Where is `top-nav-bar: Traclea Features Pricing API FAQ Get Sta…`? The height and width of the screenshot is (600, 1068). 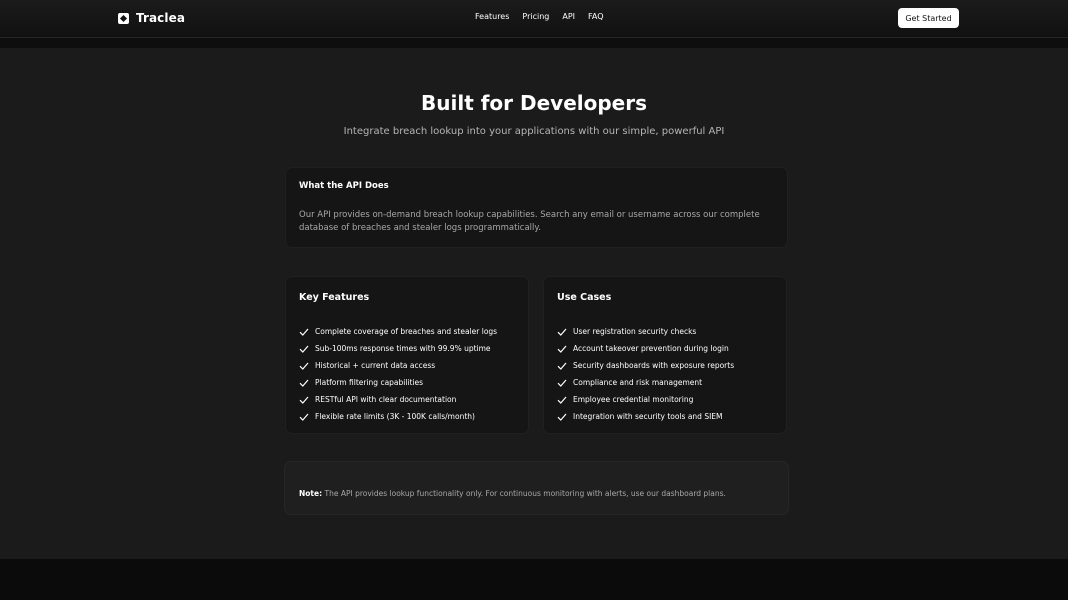 top-nav-bar: Traclea Features Pricing API FAQ Get Sta… is located at coordinates (534, 19).